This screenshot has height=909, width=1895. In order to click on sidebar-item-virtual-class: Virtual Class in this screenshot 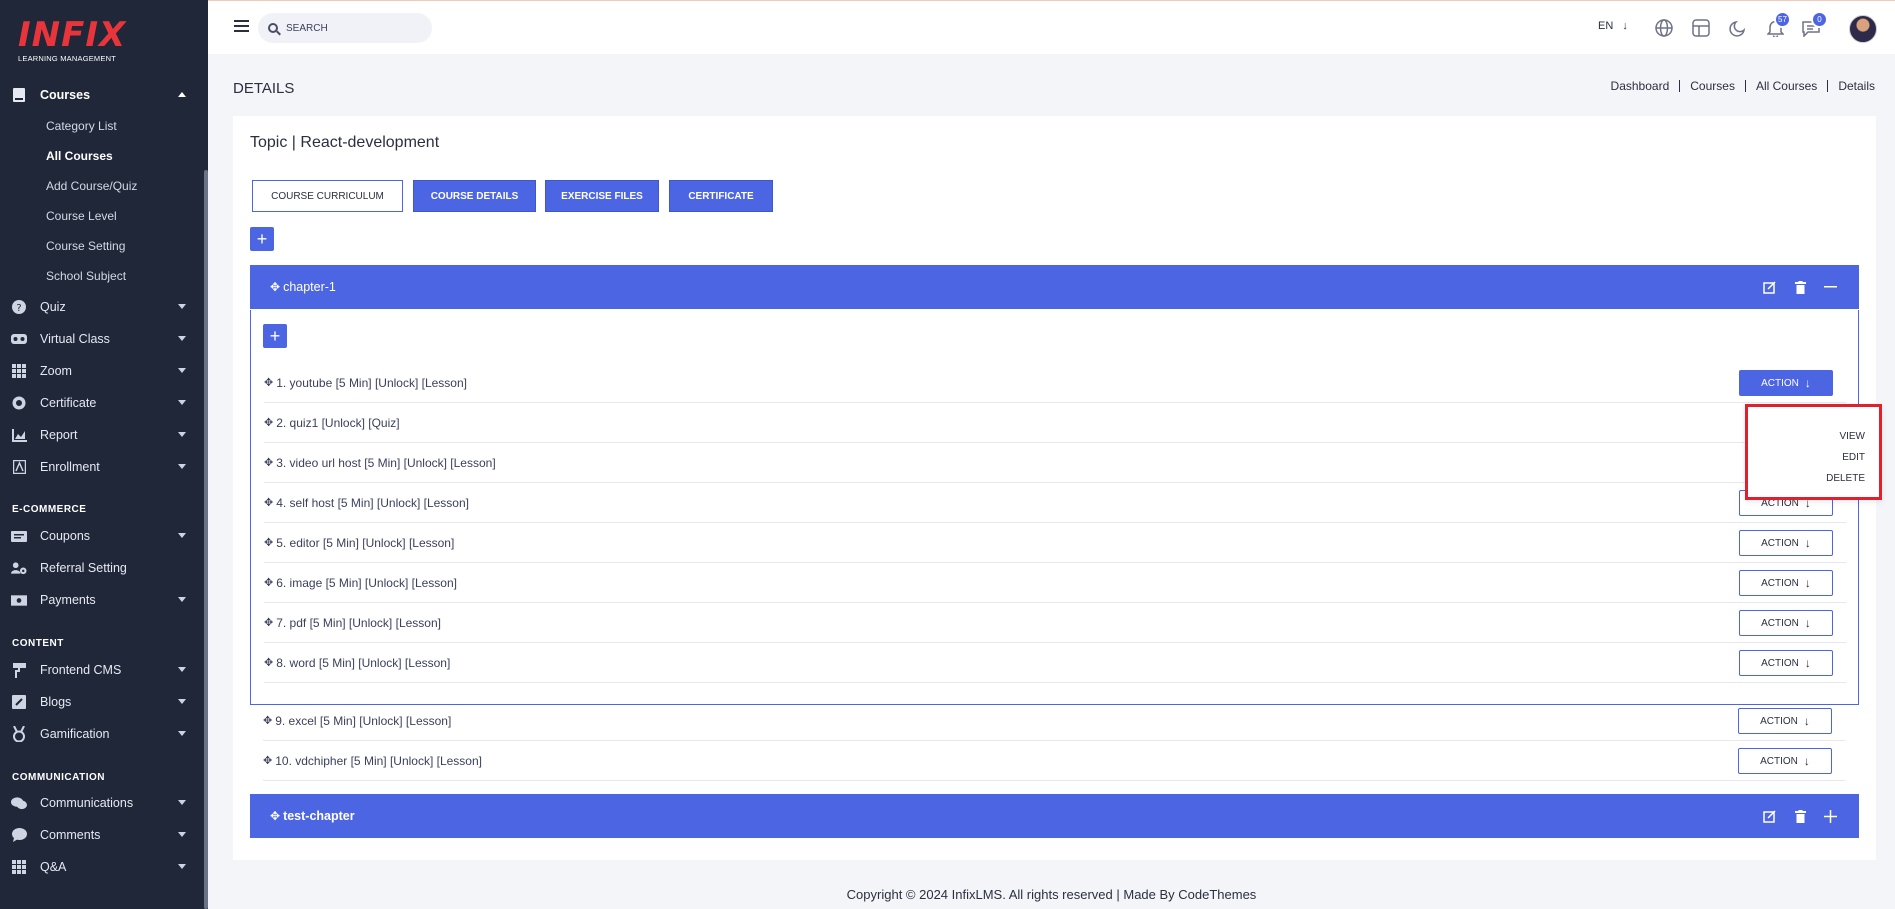, I will do `click(100, 339)`.